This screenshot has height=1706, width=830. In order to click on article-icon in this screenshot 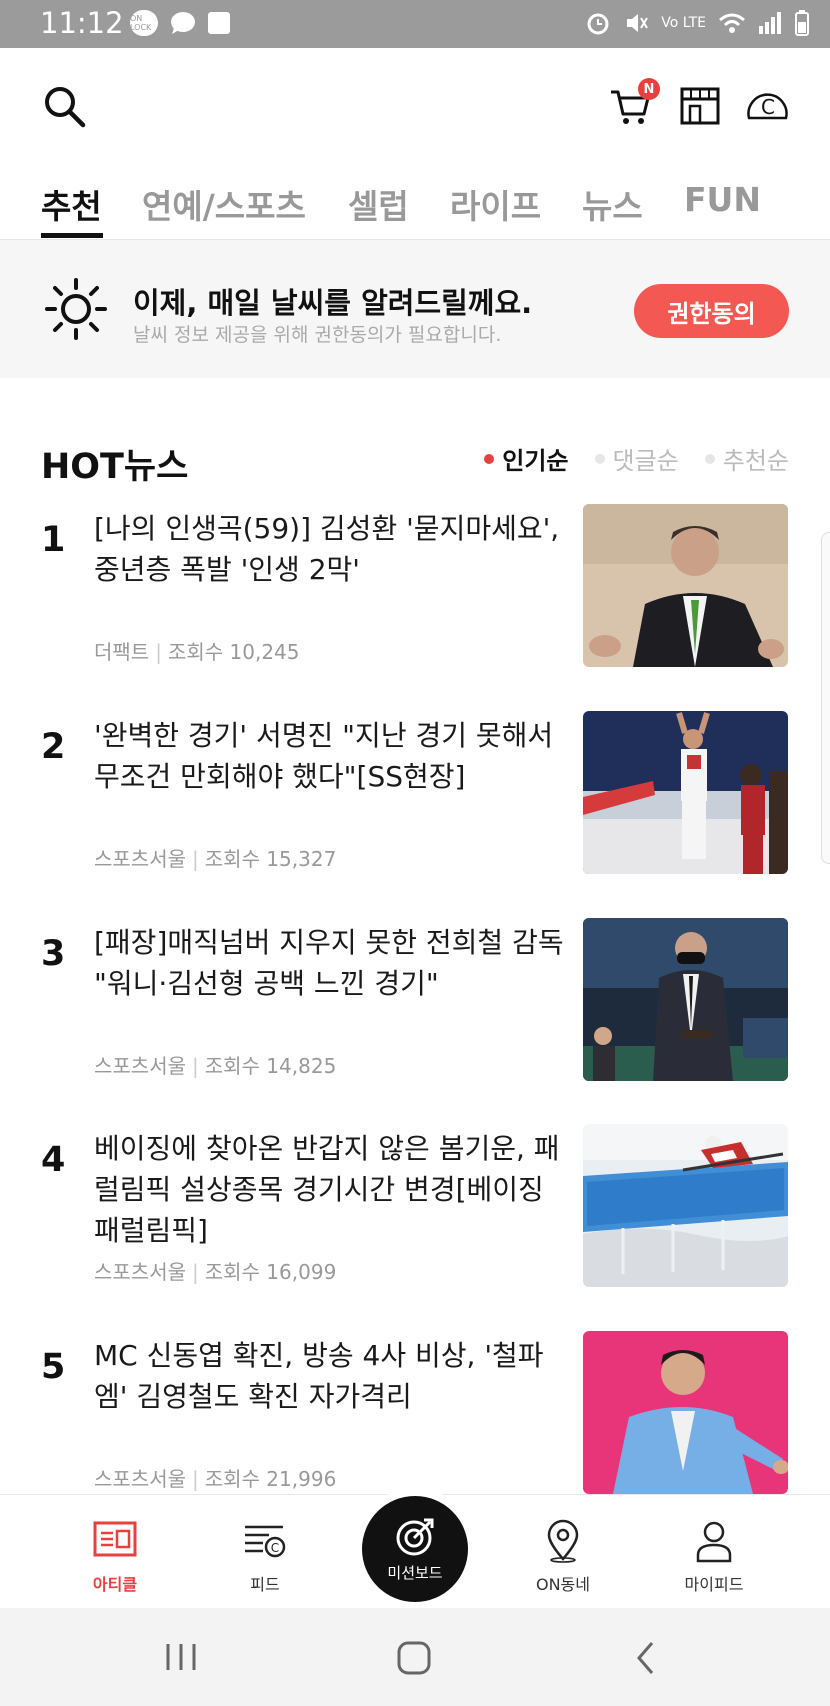, I will do `click(115, 1539)`.